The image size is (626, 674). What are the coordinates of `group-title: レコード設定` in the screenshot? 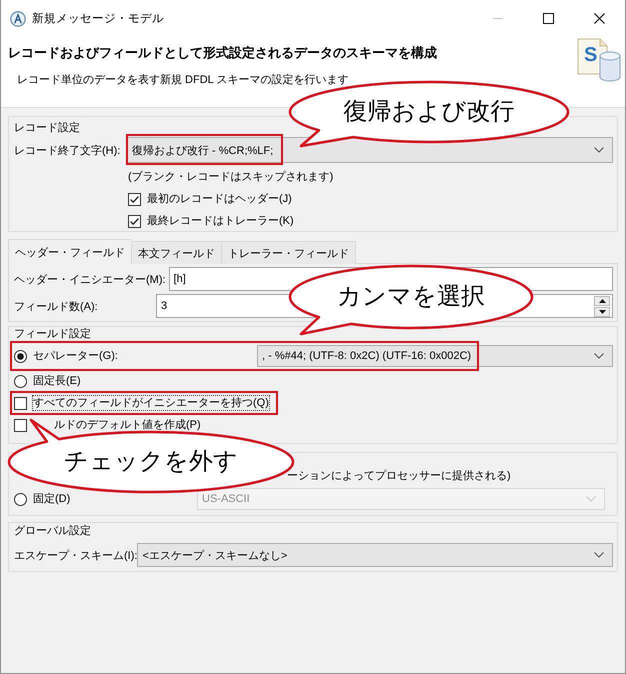 It's located at (47, 128).